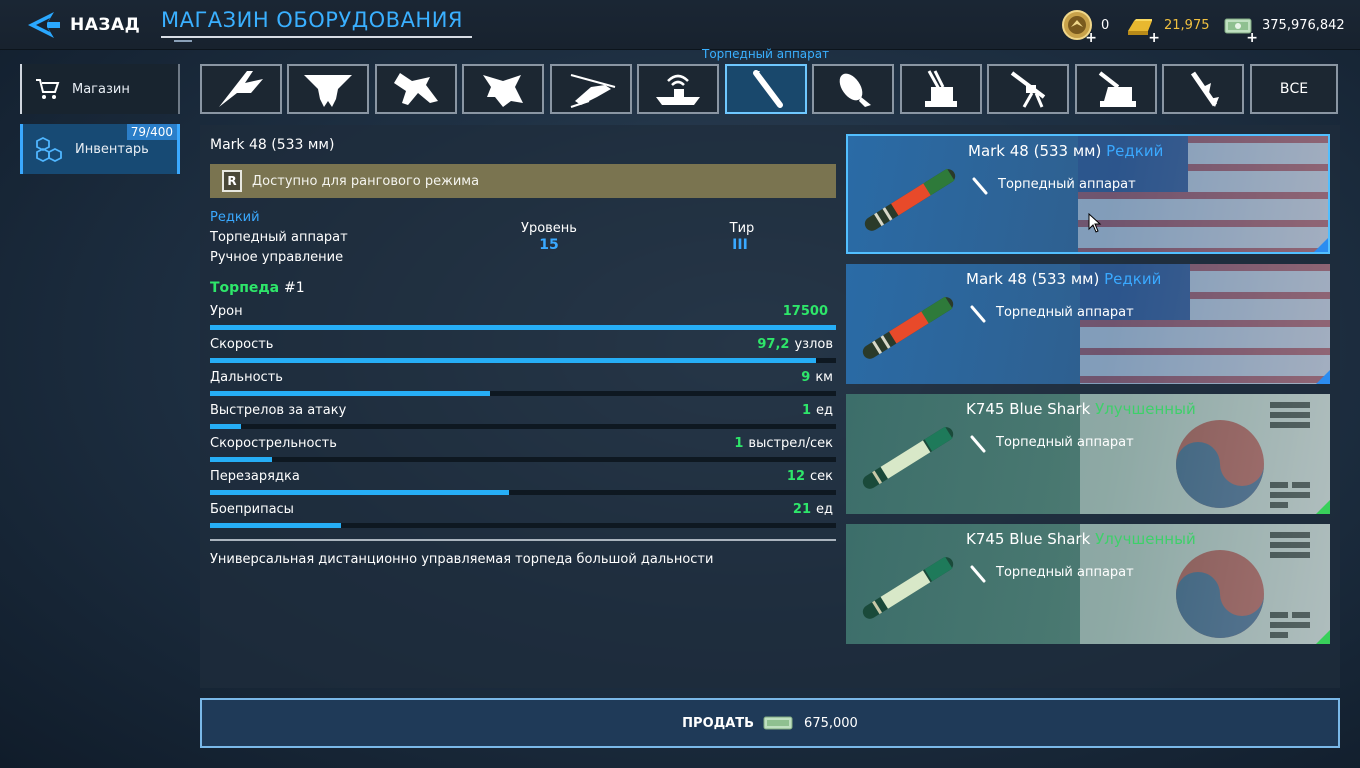 The height and width of the screenshot is (768, 1360). Describe the element at coordinates (235, 217) in the screenshot. I see `item-rarity: Редкий` at that location.